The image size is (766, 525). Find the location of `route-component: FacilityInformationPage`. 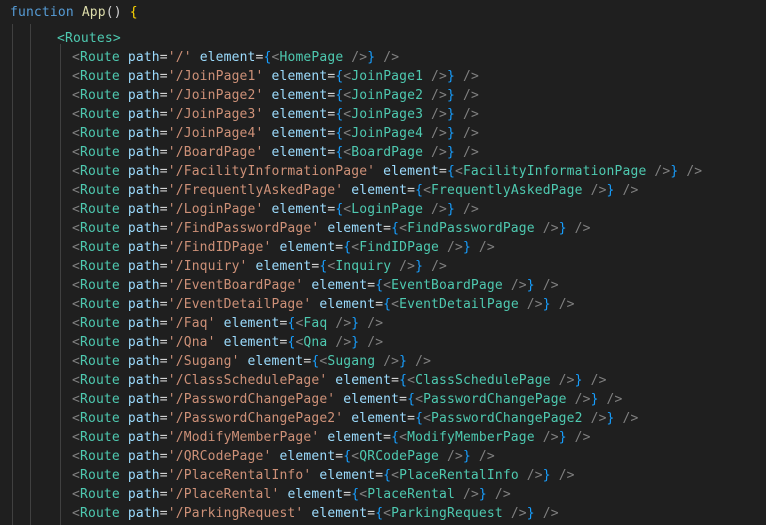

route-component: FacilityInformationPage is located at coordinates (554, 171).